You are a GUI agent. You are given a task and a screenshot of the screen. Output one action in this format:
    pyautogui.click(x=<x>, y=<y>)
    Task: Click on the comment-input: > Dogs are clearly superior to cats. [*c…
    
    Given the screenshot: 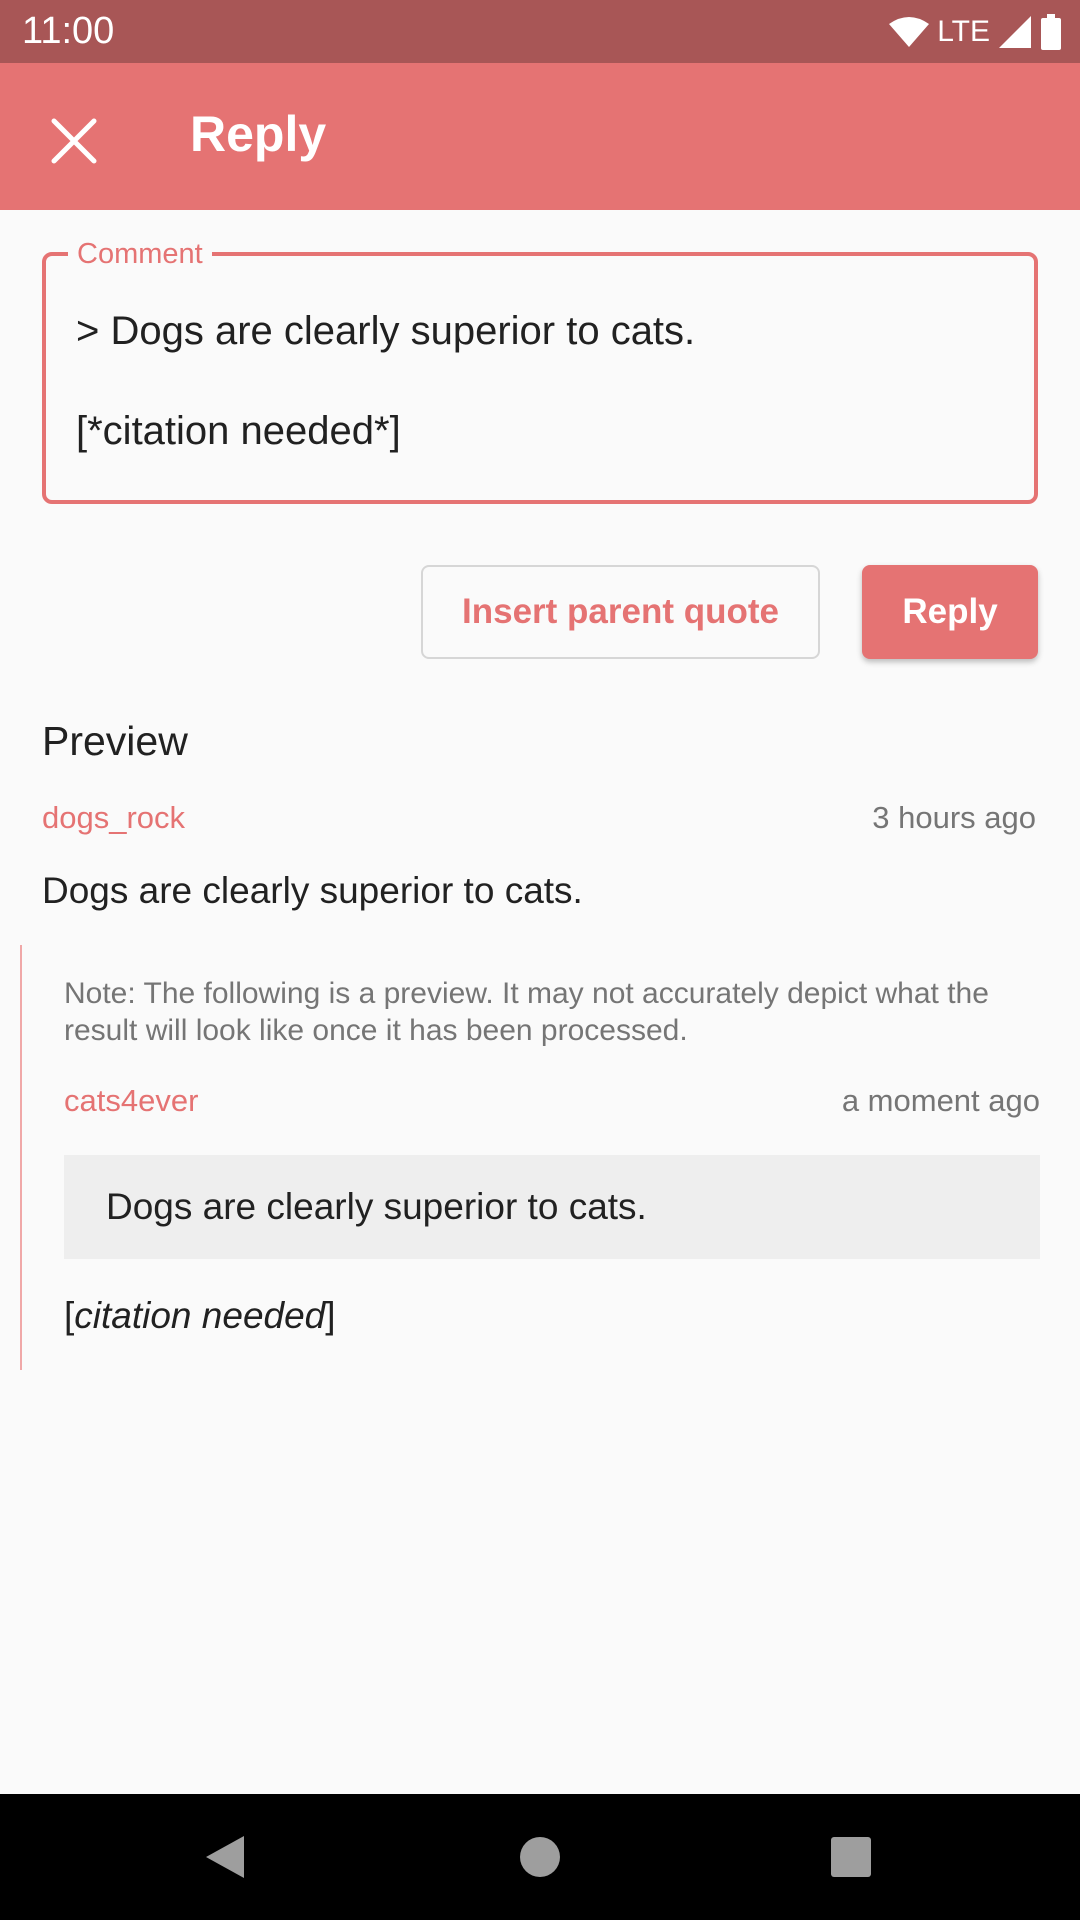 What is the action you would take?
    pyautogui.click(x=540, y=381)
    